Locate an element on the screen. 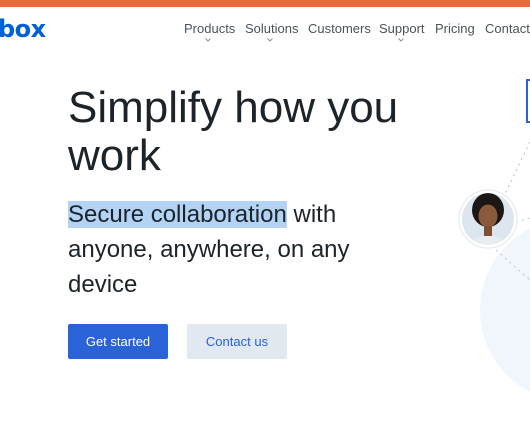 This screenshot has height=442, width=530. nav-item-products: Products is located at coordinates (210, 31).